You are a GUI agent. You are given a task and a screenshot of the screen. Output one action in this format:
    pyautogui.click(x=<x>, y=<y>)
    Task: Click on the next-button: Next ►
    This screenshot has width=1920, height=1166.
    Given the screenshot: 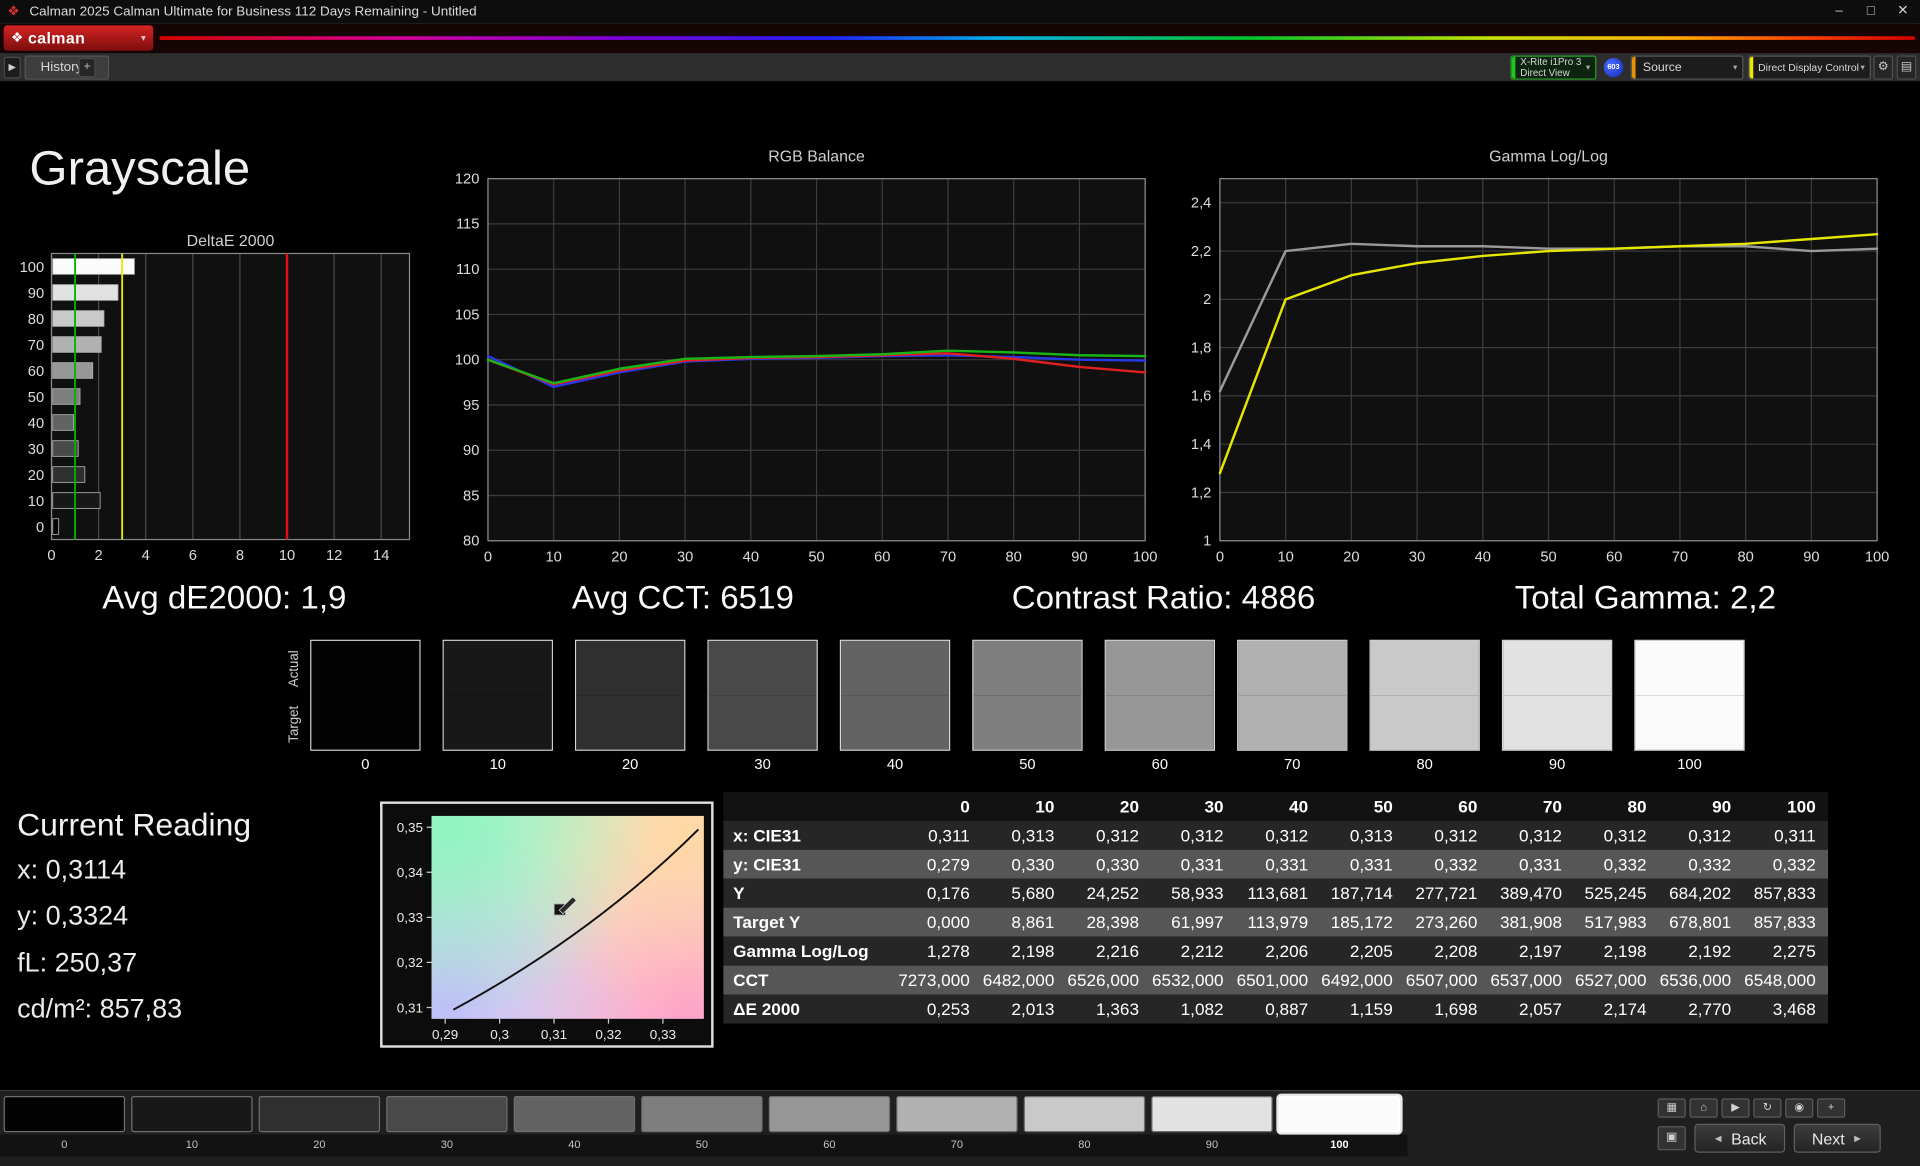 What is the action you would take?
    pyautogui.click(x=1837, y=1138)
    